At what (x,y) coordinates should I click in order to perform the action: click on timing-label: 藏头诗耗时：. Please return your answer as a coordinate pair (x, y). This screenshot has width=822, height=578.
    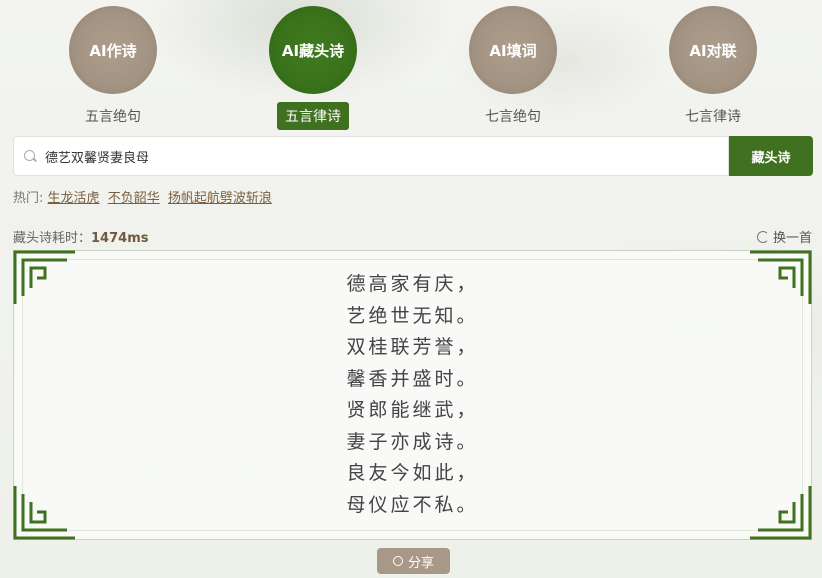
    Looking at the image, I should click on (52, 238).